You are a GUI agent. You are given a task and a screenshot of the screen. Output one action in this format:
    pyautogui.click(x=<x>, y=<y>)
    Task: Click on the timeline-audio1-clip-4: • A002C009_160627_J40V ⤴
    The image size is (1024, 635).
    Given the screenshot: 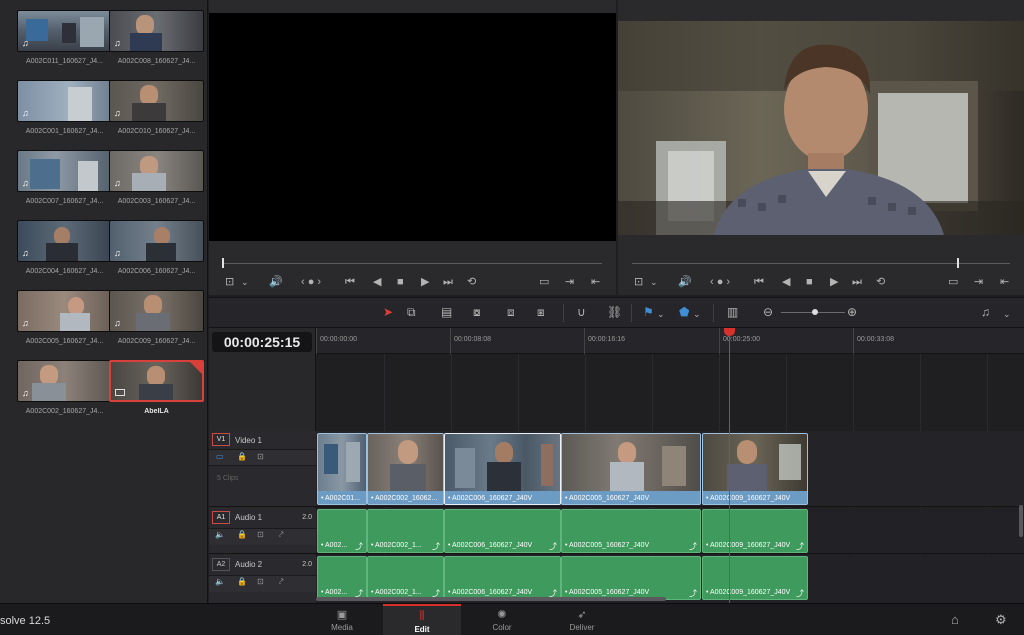 What is the action you would take?
    pyautogui.click(x=755, y=531)
    